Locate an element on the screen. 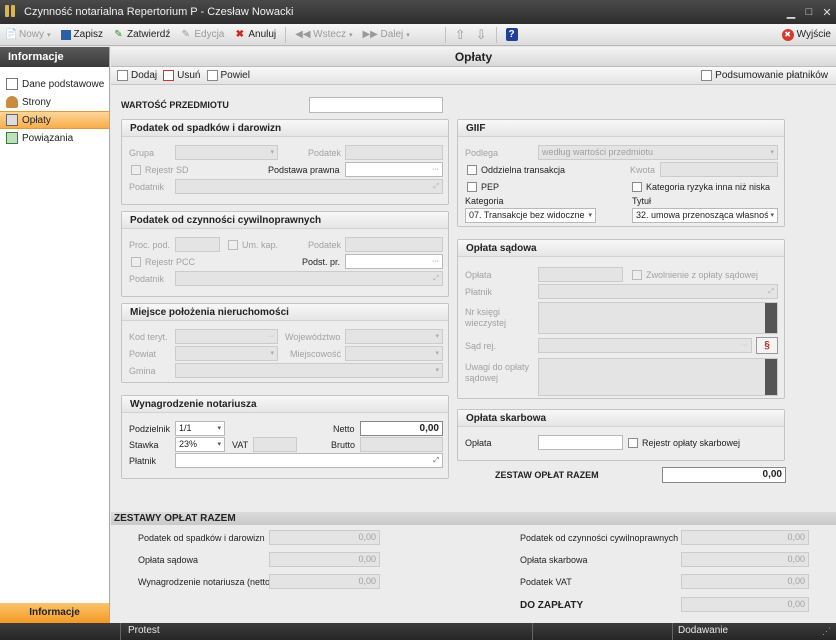 The image size is (836, 640). pcc-legal-basis-label: Podst. pr. is located at coordinates (321, 262).